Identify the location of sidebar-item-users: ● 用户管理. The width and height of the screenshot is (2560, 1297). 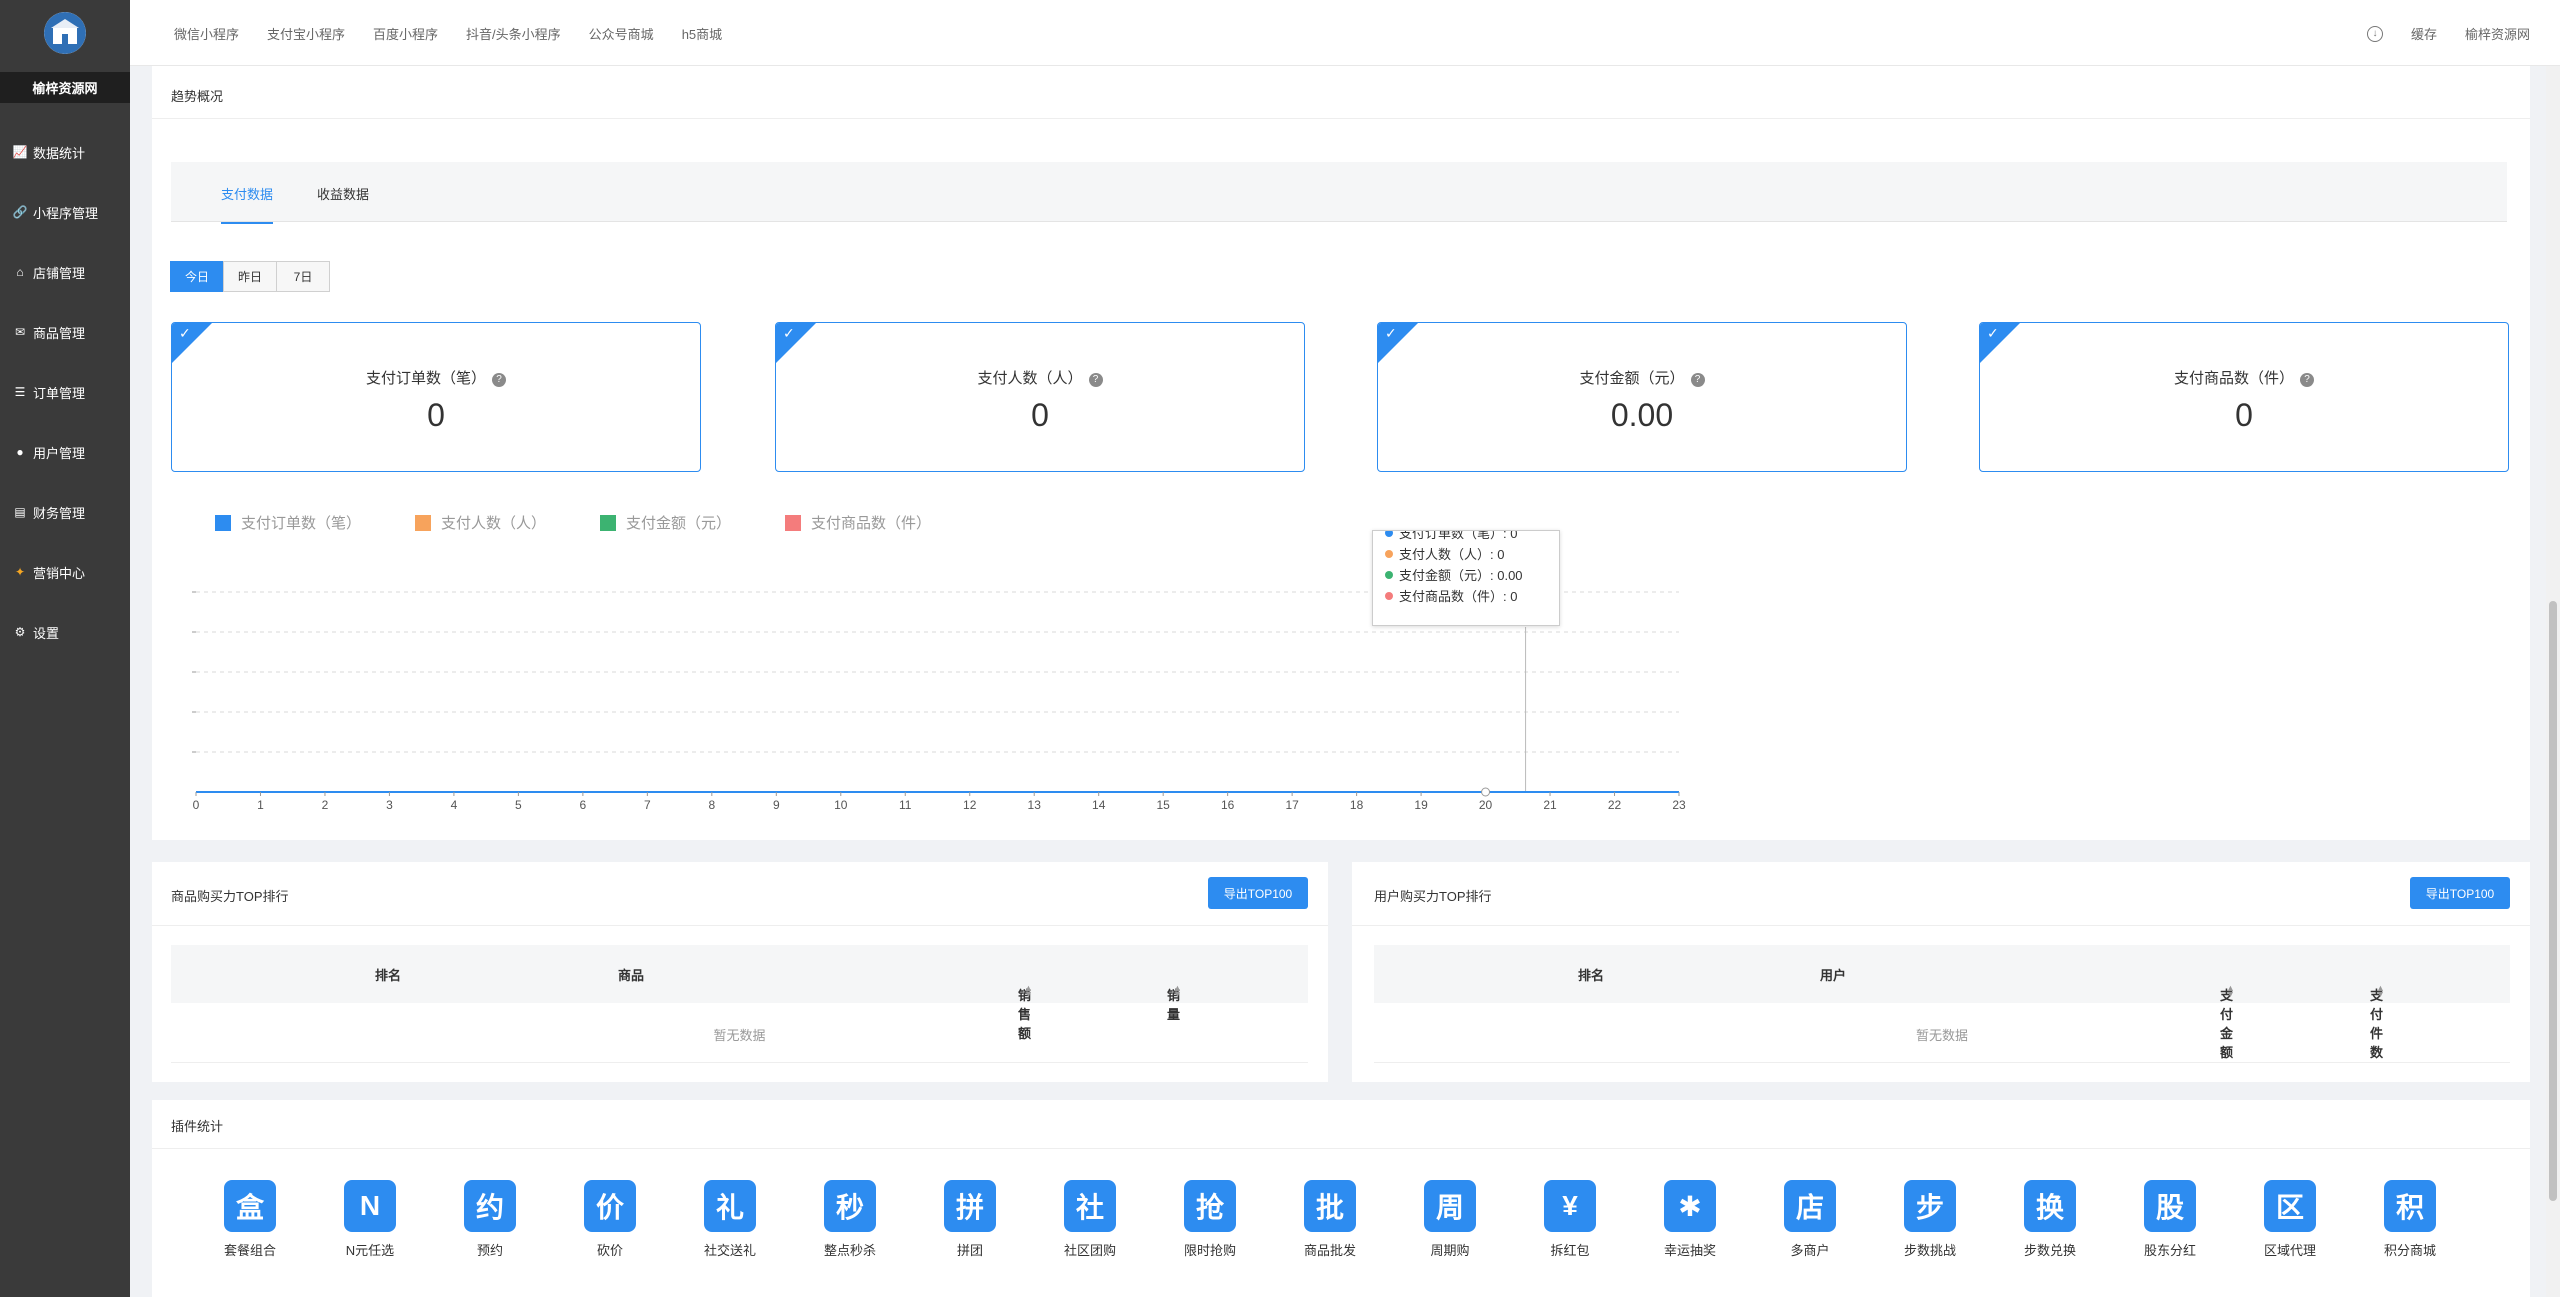
(65, 452).